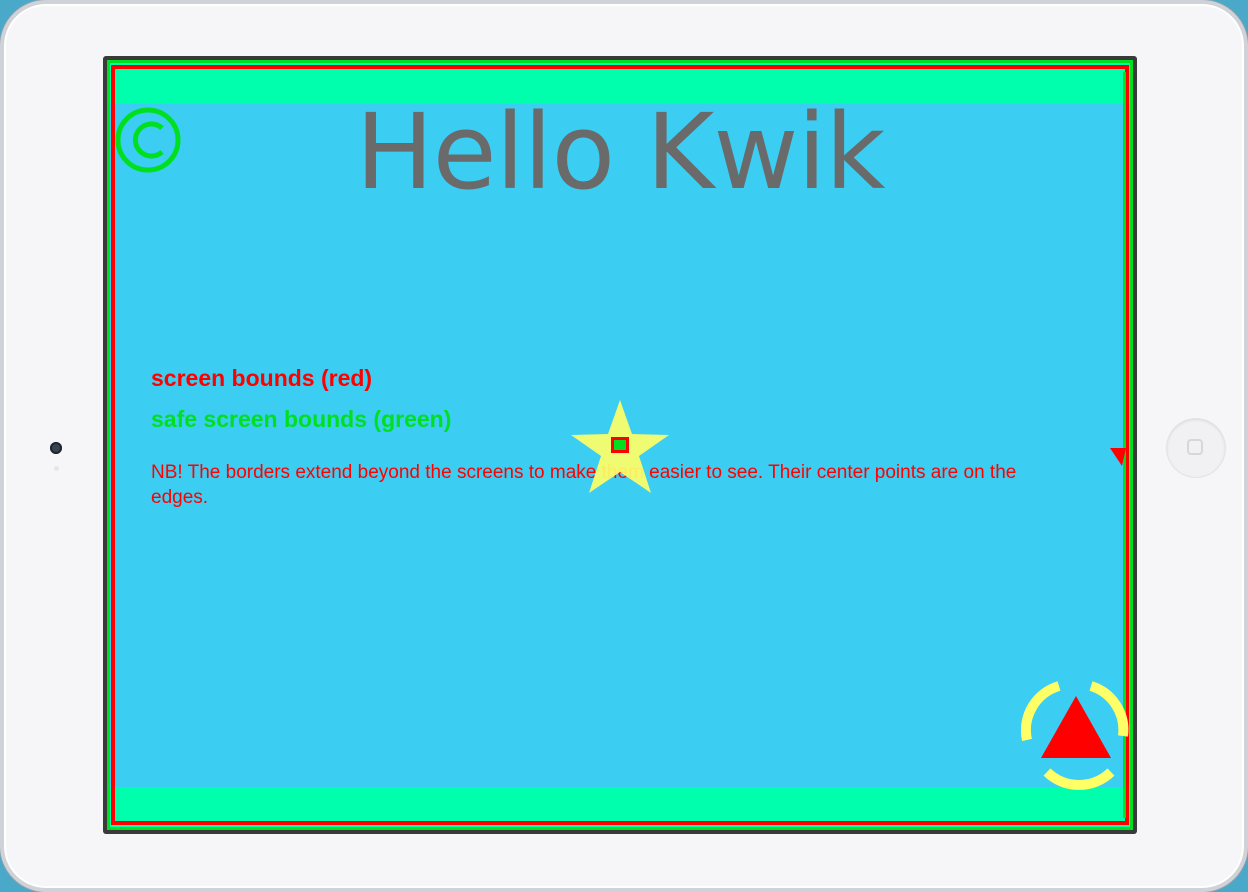  I want to click on home-button, so click(1196, 448).